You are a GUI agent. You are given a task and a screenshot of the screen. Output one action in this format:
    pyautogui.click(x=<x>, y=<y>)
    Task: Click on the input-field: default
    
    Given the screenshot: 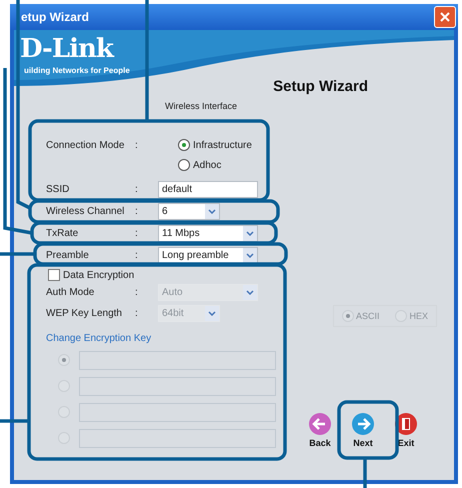 What is the action you would take?
    pyautogui.click(x=208, y=189)
    